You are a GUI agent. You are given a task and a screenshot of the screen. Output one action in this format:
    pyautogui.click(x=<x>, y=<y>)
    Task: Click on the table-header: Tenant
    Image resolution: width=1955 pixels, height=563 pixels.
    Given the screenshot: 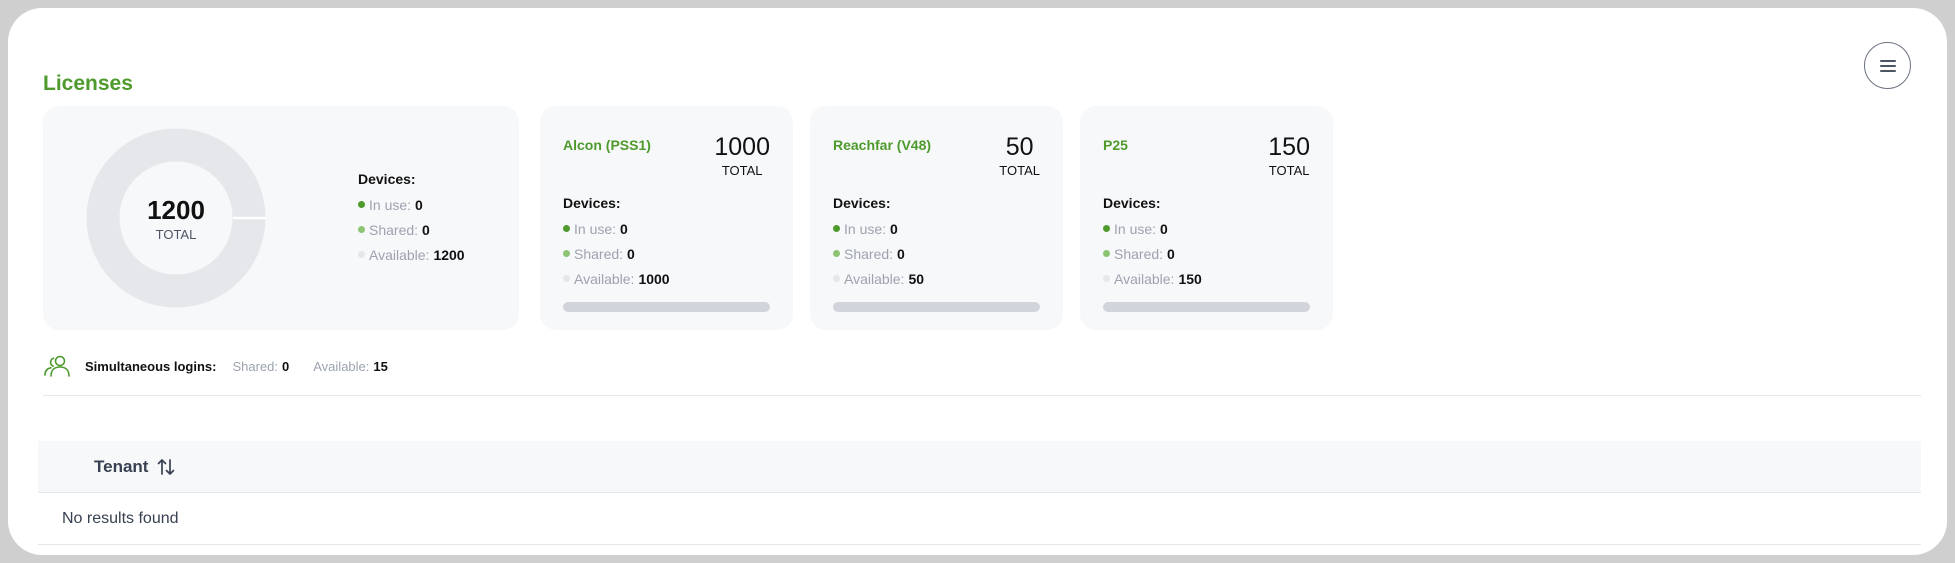 What is the action you would take?
    pyautogui.click(x=979, y=467)
    